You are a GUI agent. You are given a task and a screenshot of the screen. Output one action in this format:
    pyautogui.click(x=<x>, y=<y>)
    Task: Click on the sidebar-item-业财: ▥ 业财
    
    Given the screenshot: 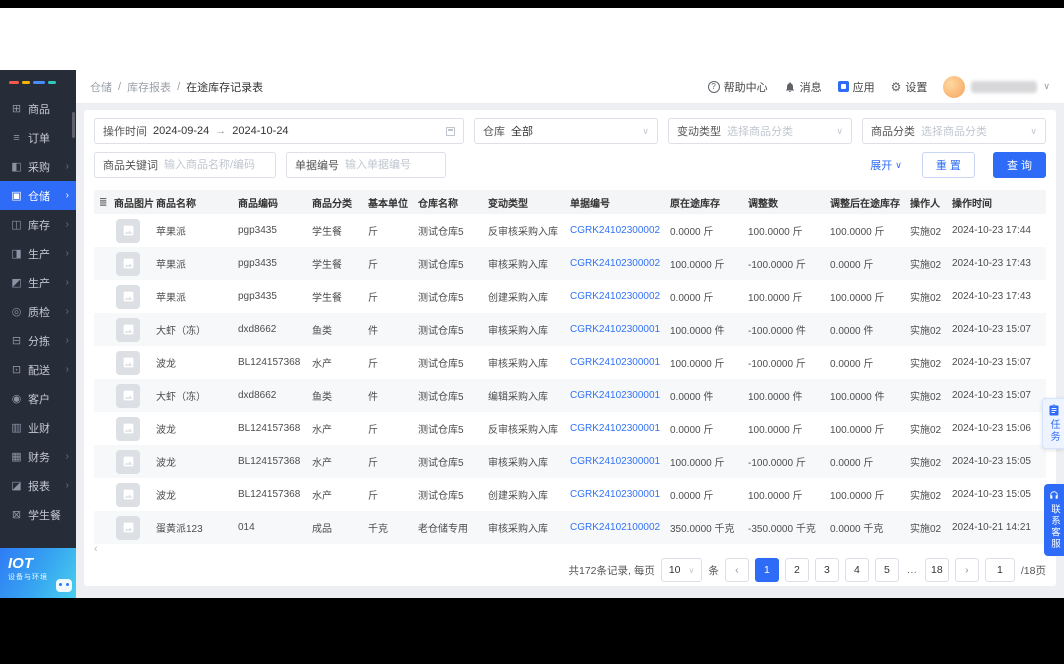 What is the action you would take?
    pyautogui.click(x=38, y=427)
    